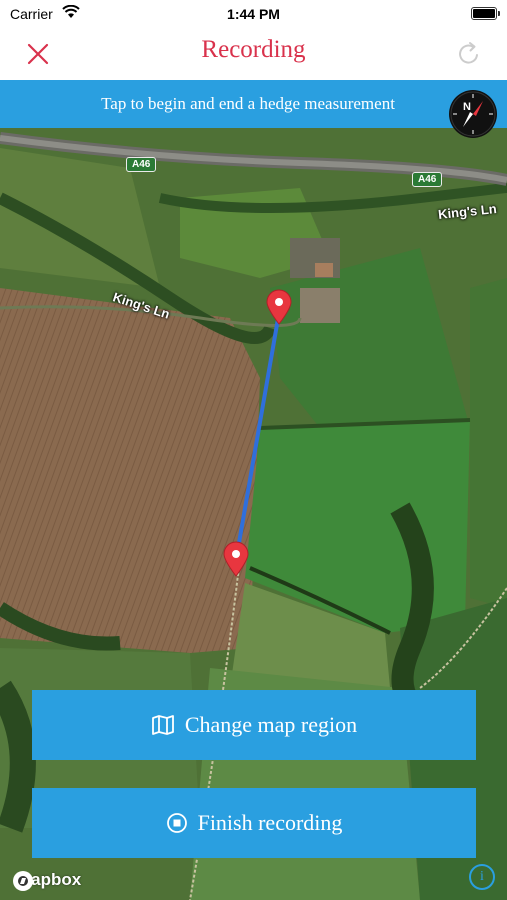  I want to click on change-map-region-label: Change map region, so click(271, 724).